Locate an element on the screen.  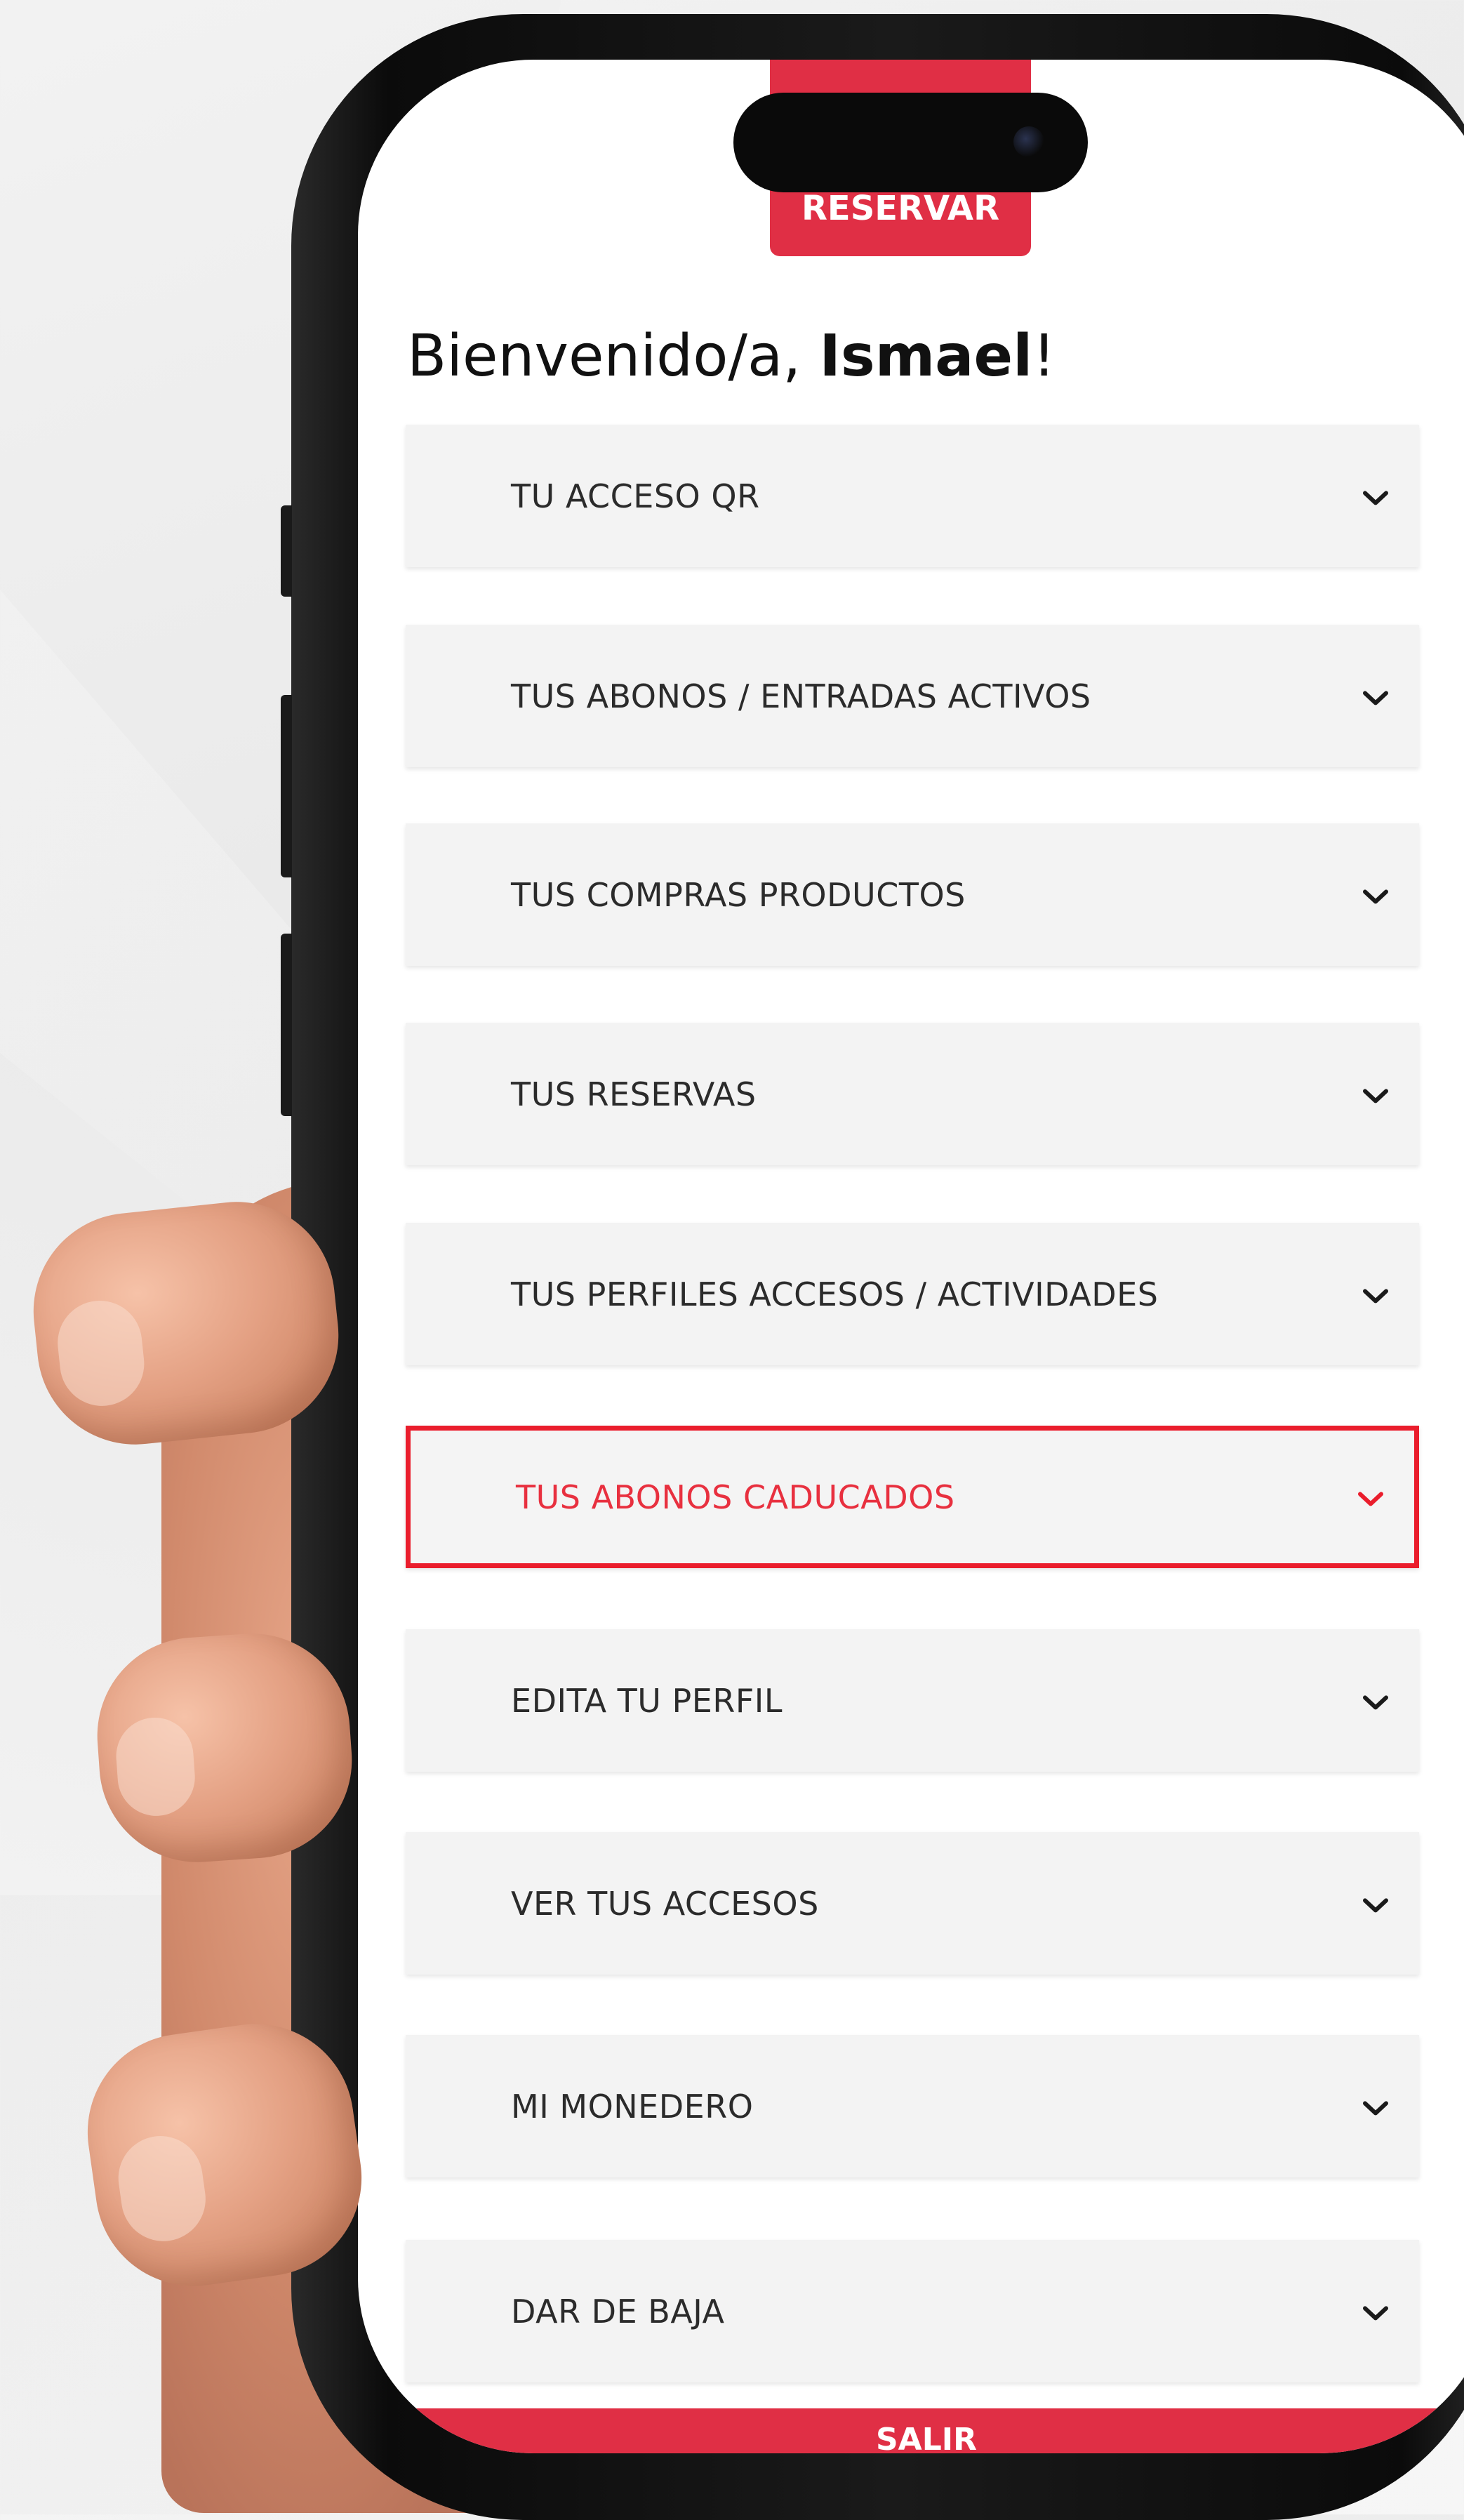
menu-item-label: TUS COMPRAS PRODUCTOS is located at coordinates (738, 894).